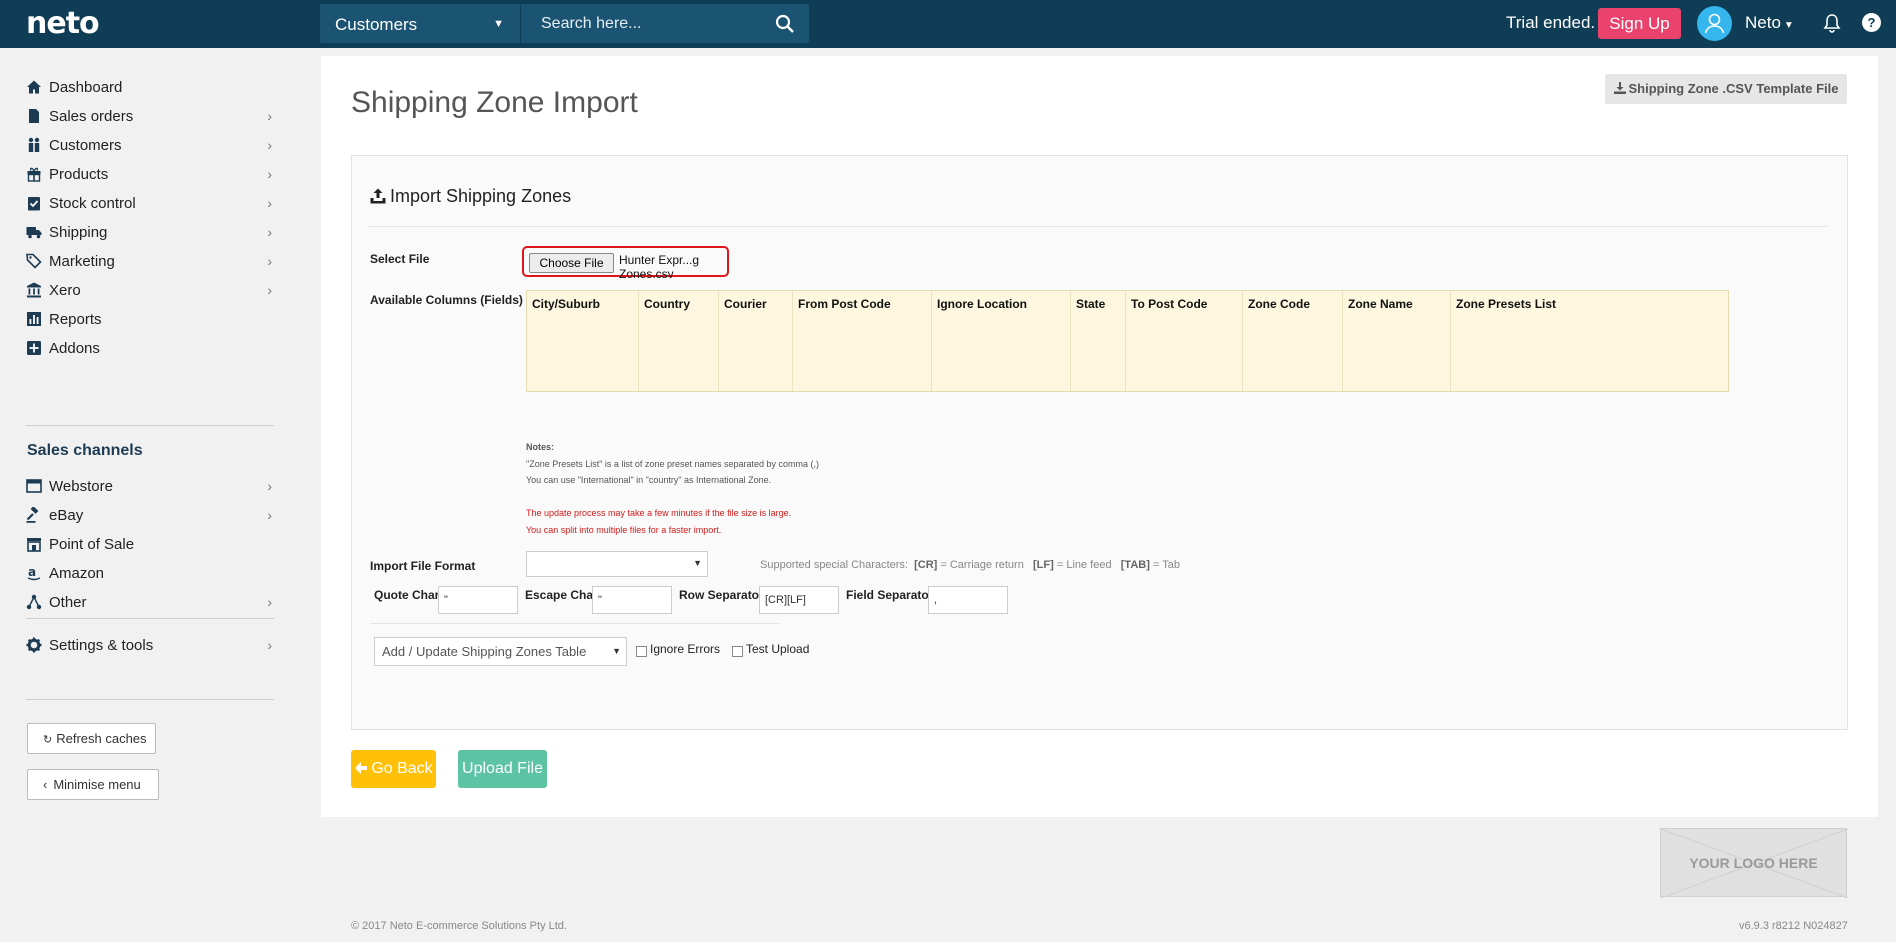  What do you see at coordinates (632, 600) in the screenshot?
I see `escape-char-input: "` at bounding box center [632, 600].